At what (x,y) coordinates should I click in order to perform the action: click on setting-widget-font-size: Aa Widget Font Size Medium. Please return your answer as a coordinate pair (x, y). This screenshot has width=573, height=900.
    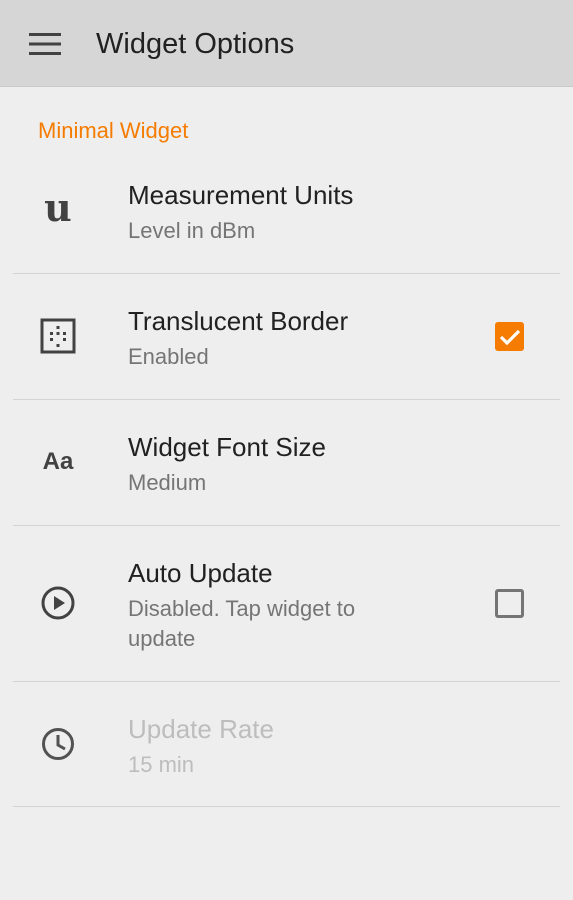
    Looking at the image, I should click on (286, 463).